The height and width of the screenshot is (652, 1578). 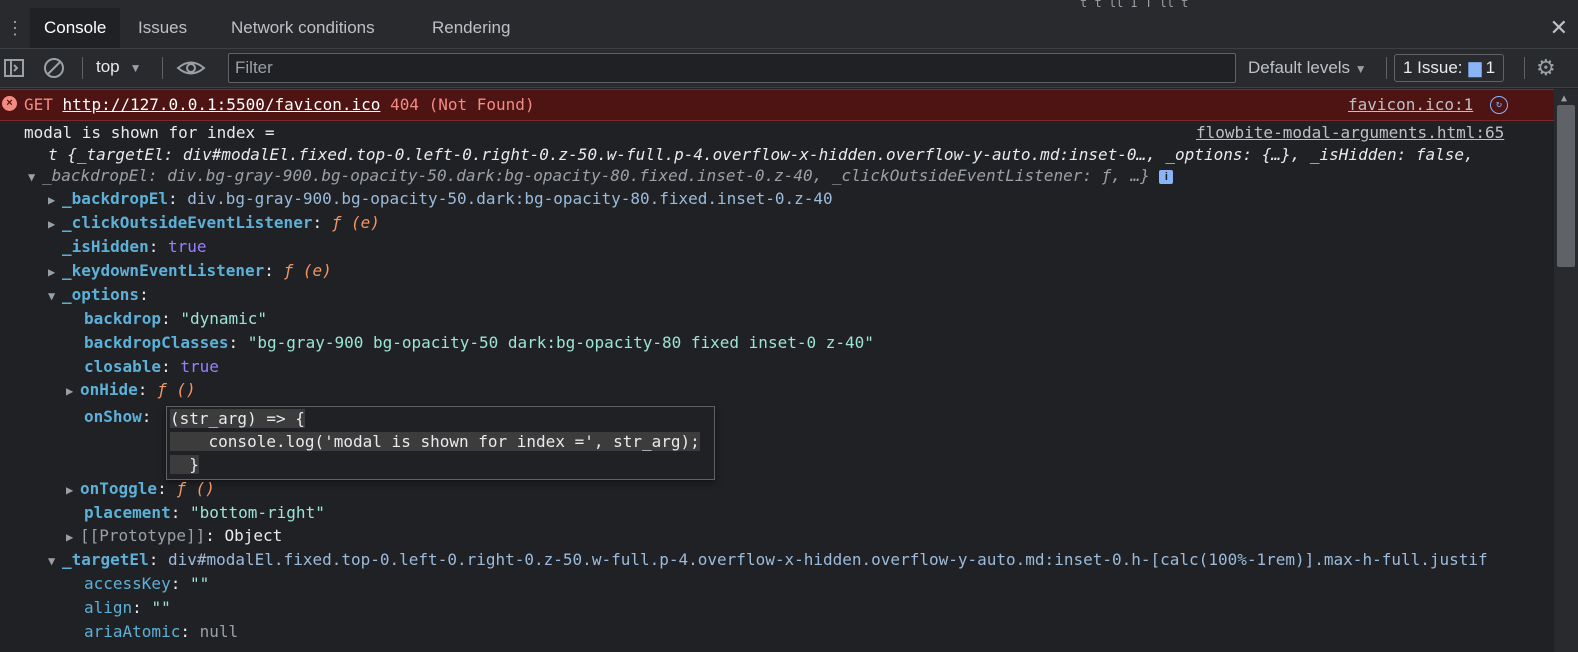 I want to click on prop-key: backdrop, so click(x=123, y=318).